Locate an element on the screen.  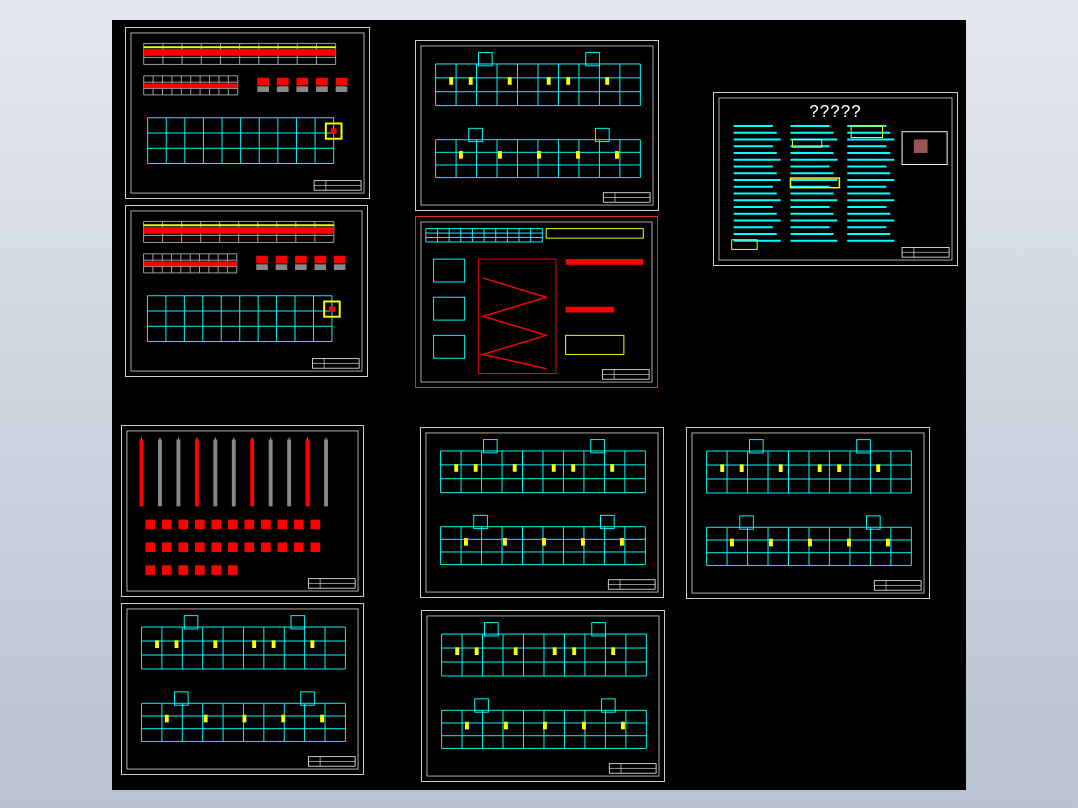
drawing-sheet: ????? is located at coordinates (835, 179).